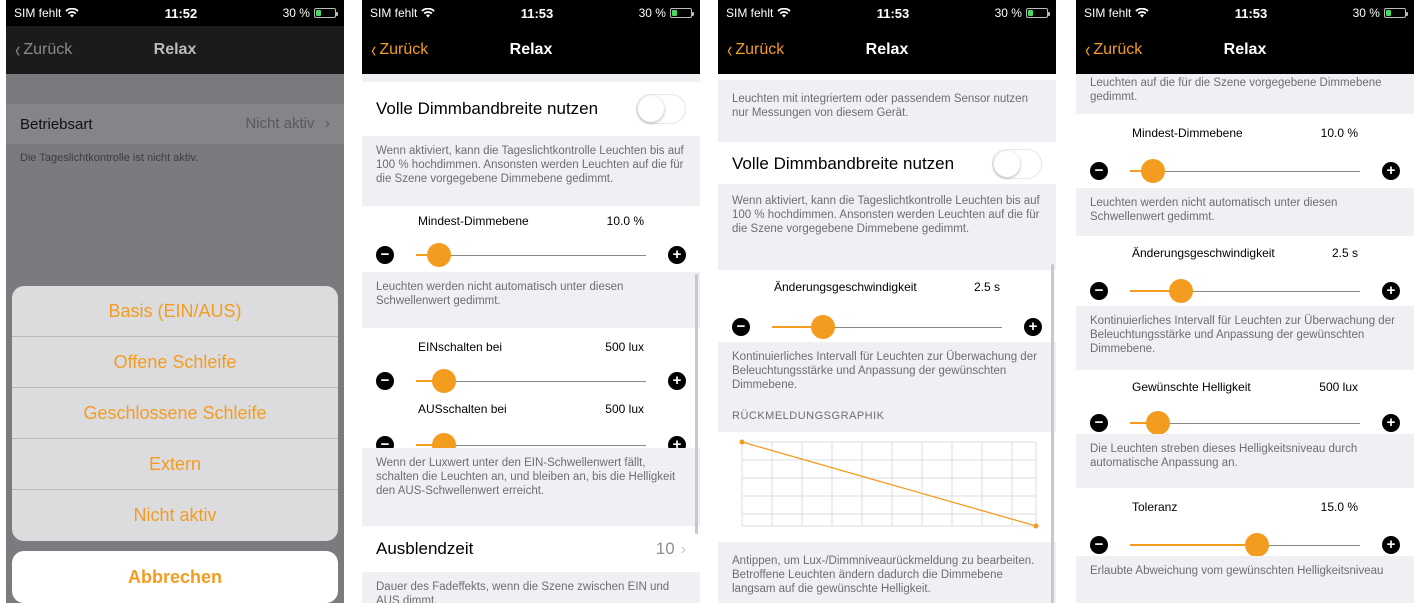 The image size is (1424, 603). What do you see at coordinates (889, 484) in the screenshot?
I see `feedback-curve` at bounding box center [889, 484].